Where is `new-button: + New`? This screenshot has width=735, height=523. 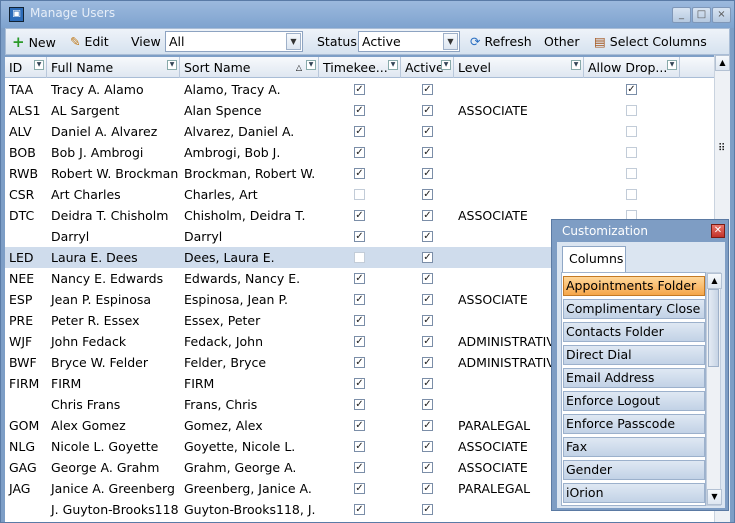
new-button: + New is located at coordinates (34, 42).